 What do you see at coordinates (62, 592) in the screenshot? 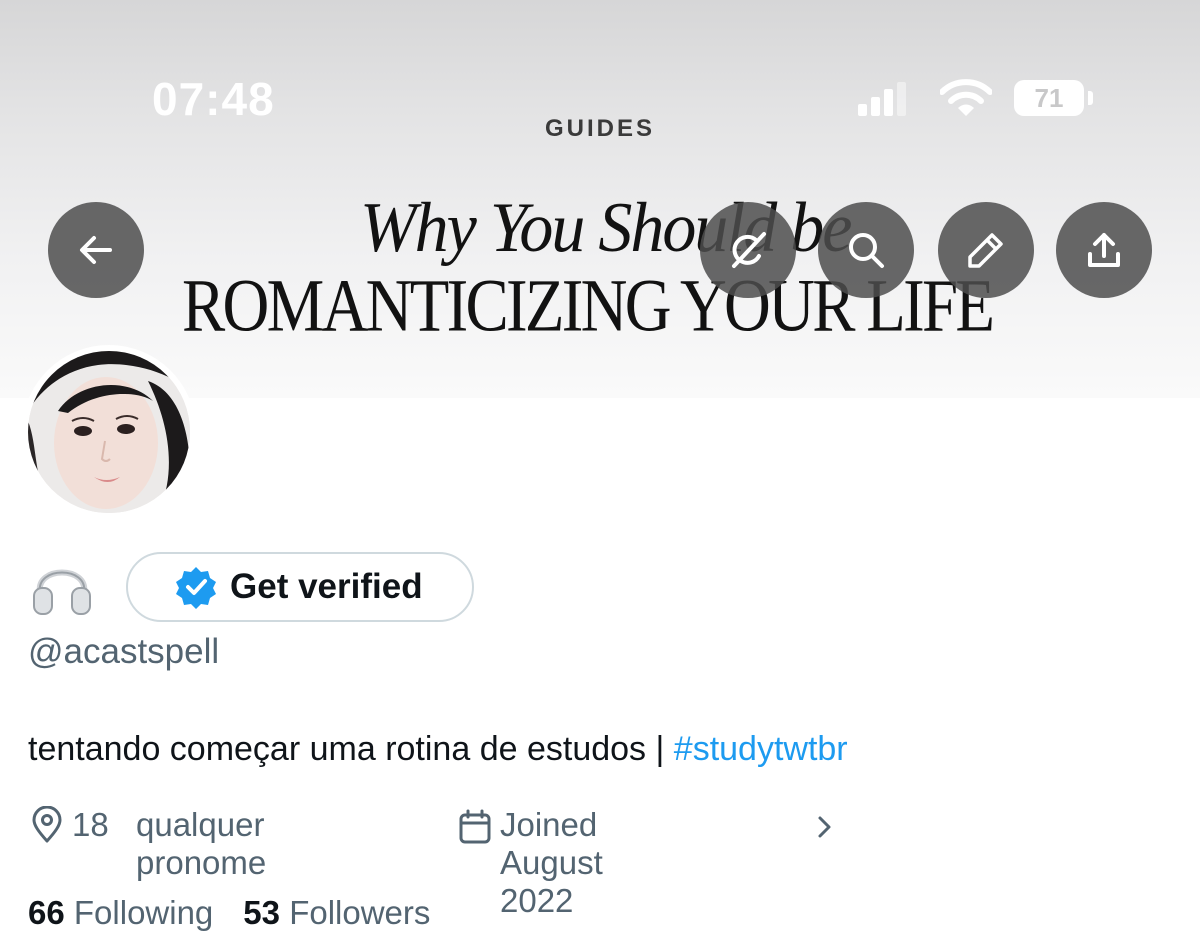
I see `headphones-icon` at bounding box center [62, 592].